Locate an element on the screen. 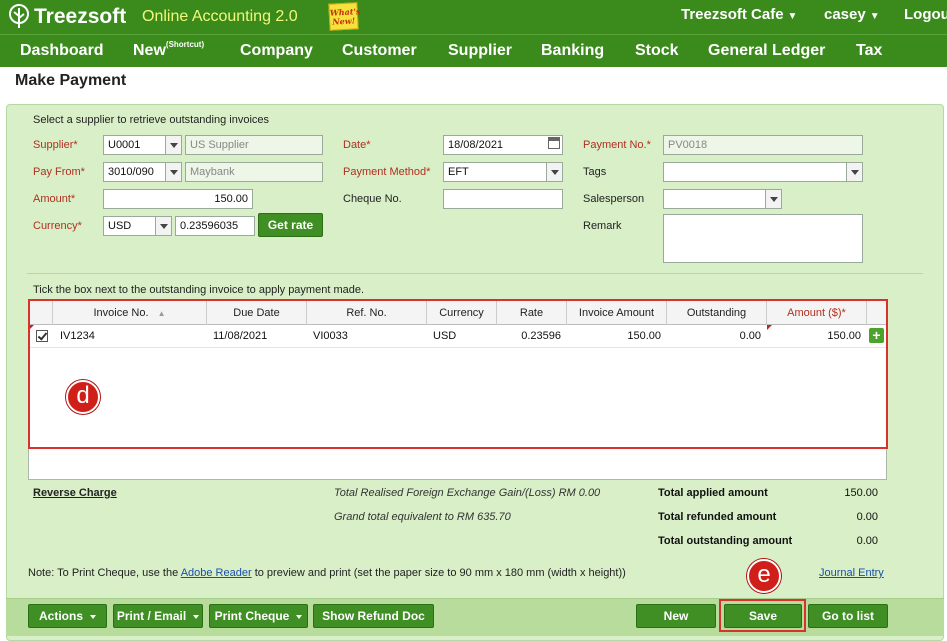 The image size is (947, 641). date-label: Date* is located at coordinates (357, 145).